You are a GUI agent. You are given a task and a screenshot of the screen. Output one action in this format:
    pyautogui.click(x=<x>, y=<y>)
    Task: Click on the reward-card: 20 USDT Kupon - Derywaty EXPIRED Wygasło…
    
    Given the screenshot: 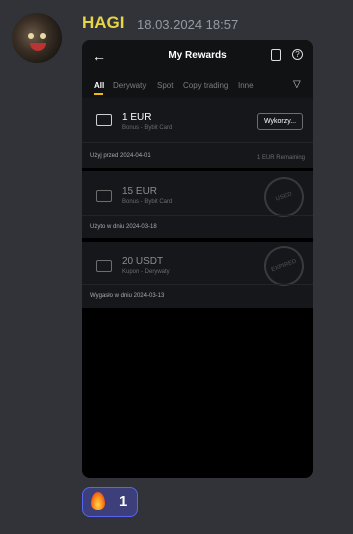 What is the action you would take?
    pyautogui.click(x=197, y=274)
    